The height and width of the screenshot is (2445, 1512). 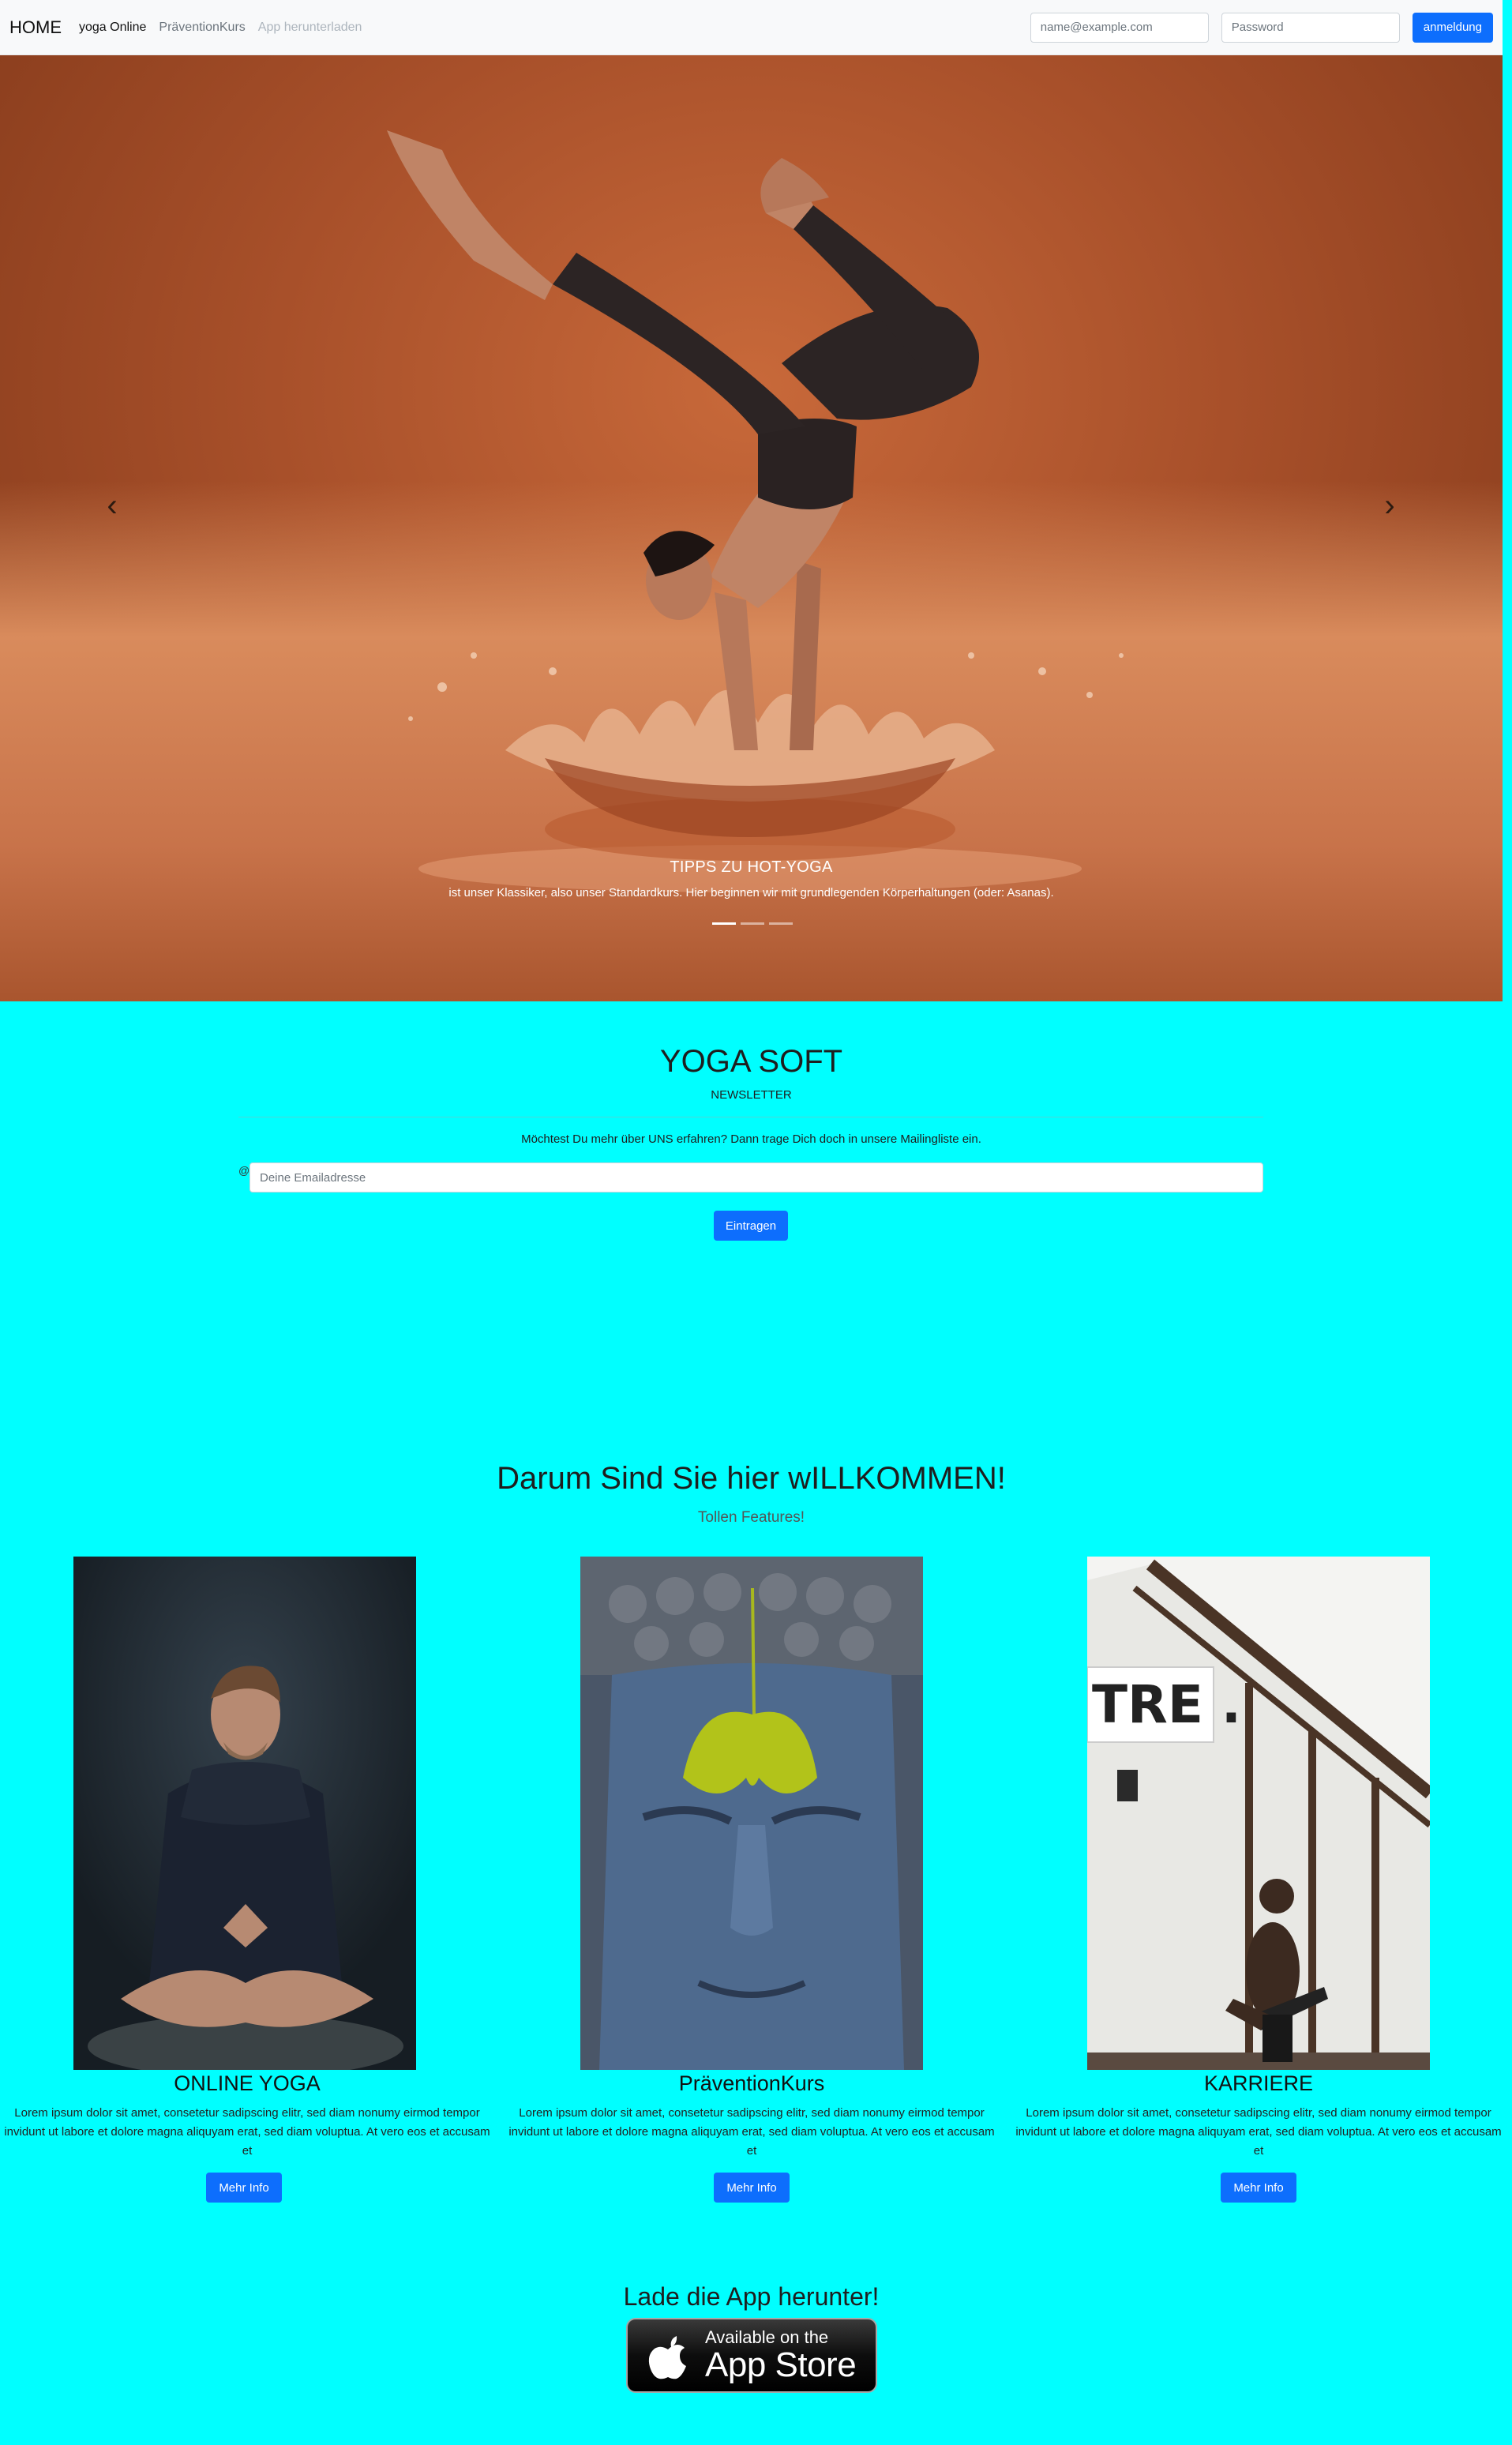 I want to click on nav-link-yoga-online: yoga Online, so click(x=113, y=28).